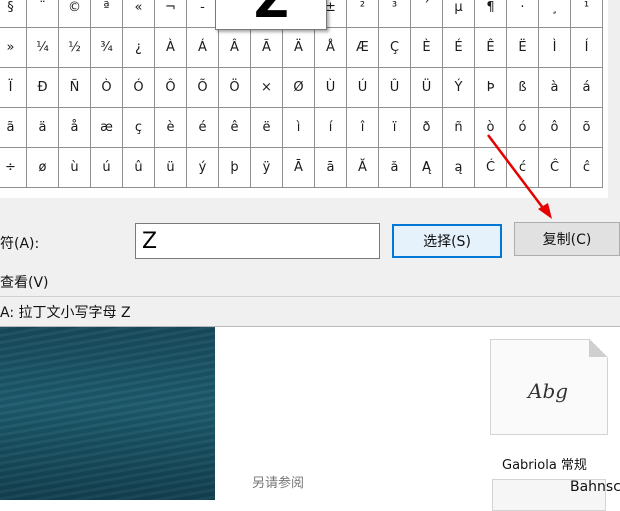 The height and width of the screenshot is (511, 620). I want to click on character-cell: ì, so click(299, 128).